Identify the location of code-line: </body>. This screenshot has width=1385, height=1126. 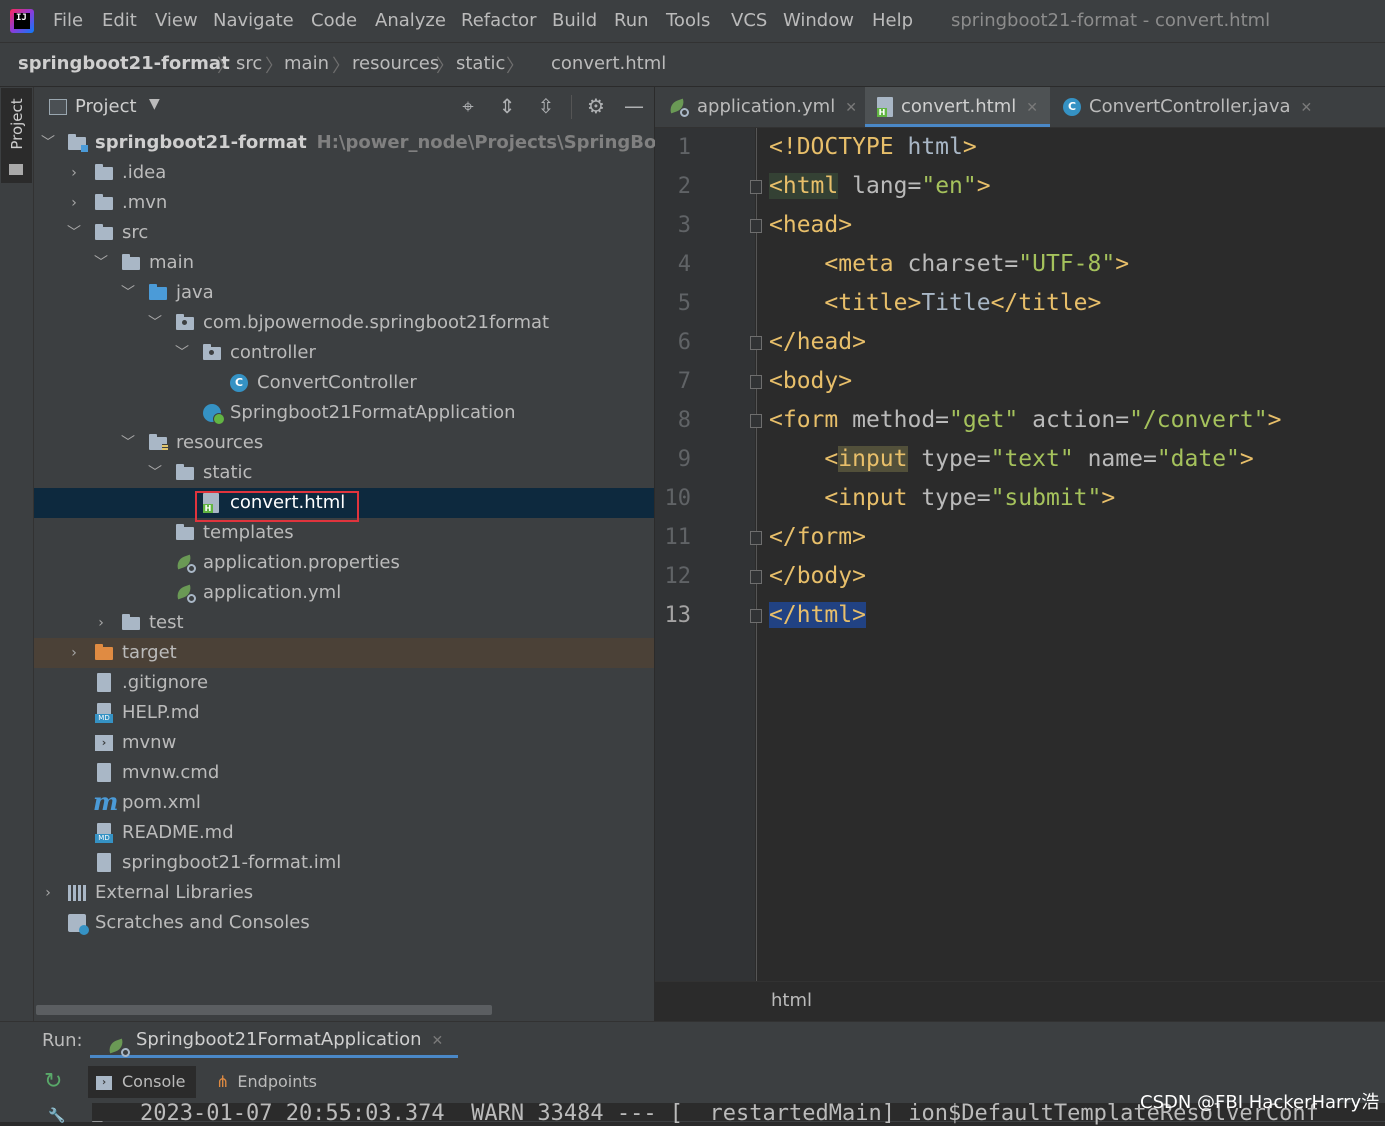
(817, 576).